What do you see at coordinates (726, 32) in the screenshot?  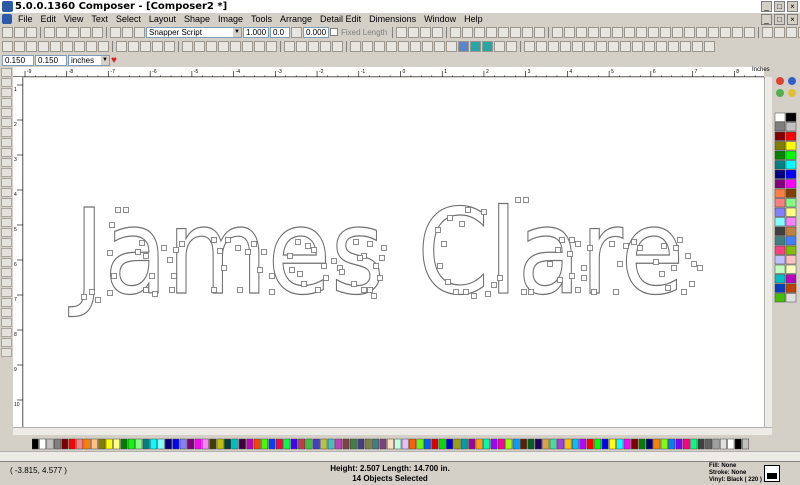 I see `cut-file-icon` at bounding box center [726, 32].